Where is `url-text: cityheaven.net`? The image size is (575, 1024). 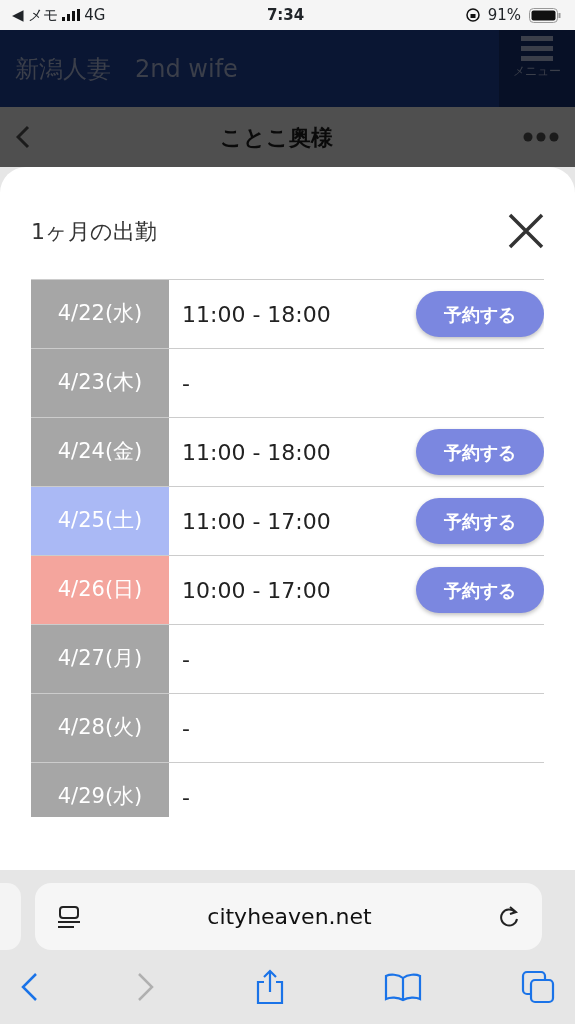
url-text: cityheaven.net is located at coordinates (289, 917).